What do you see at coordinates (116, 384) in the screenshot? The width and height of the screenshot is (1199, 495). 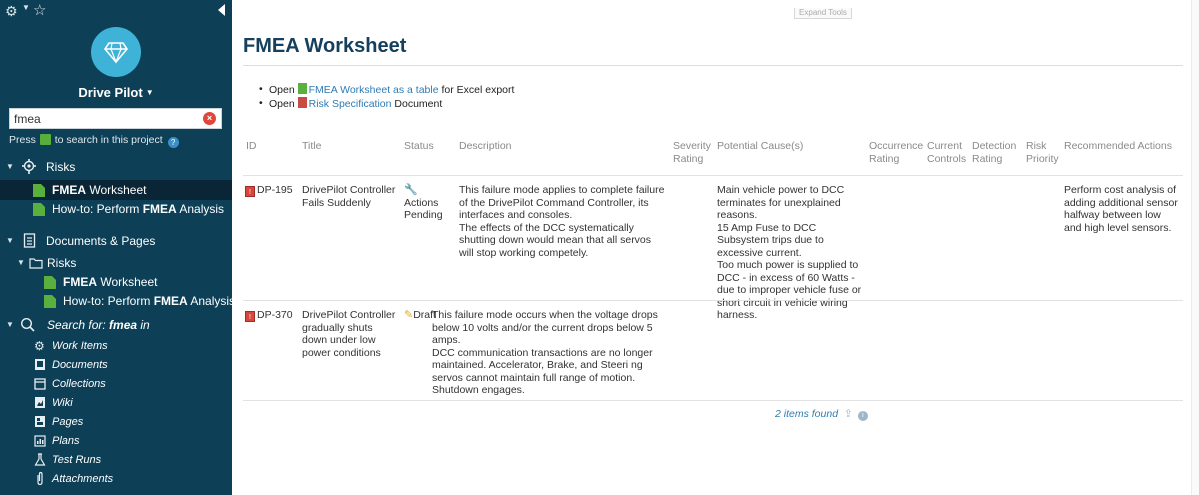 I see `search-scope-collections: Collections` at bounding box center [116, 384].